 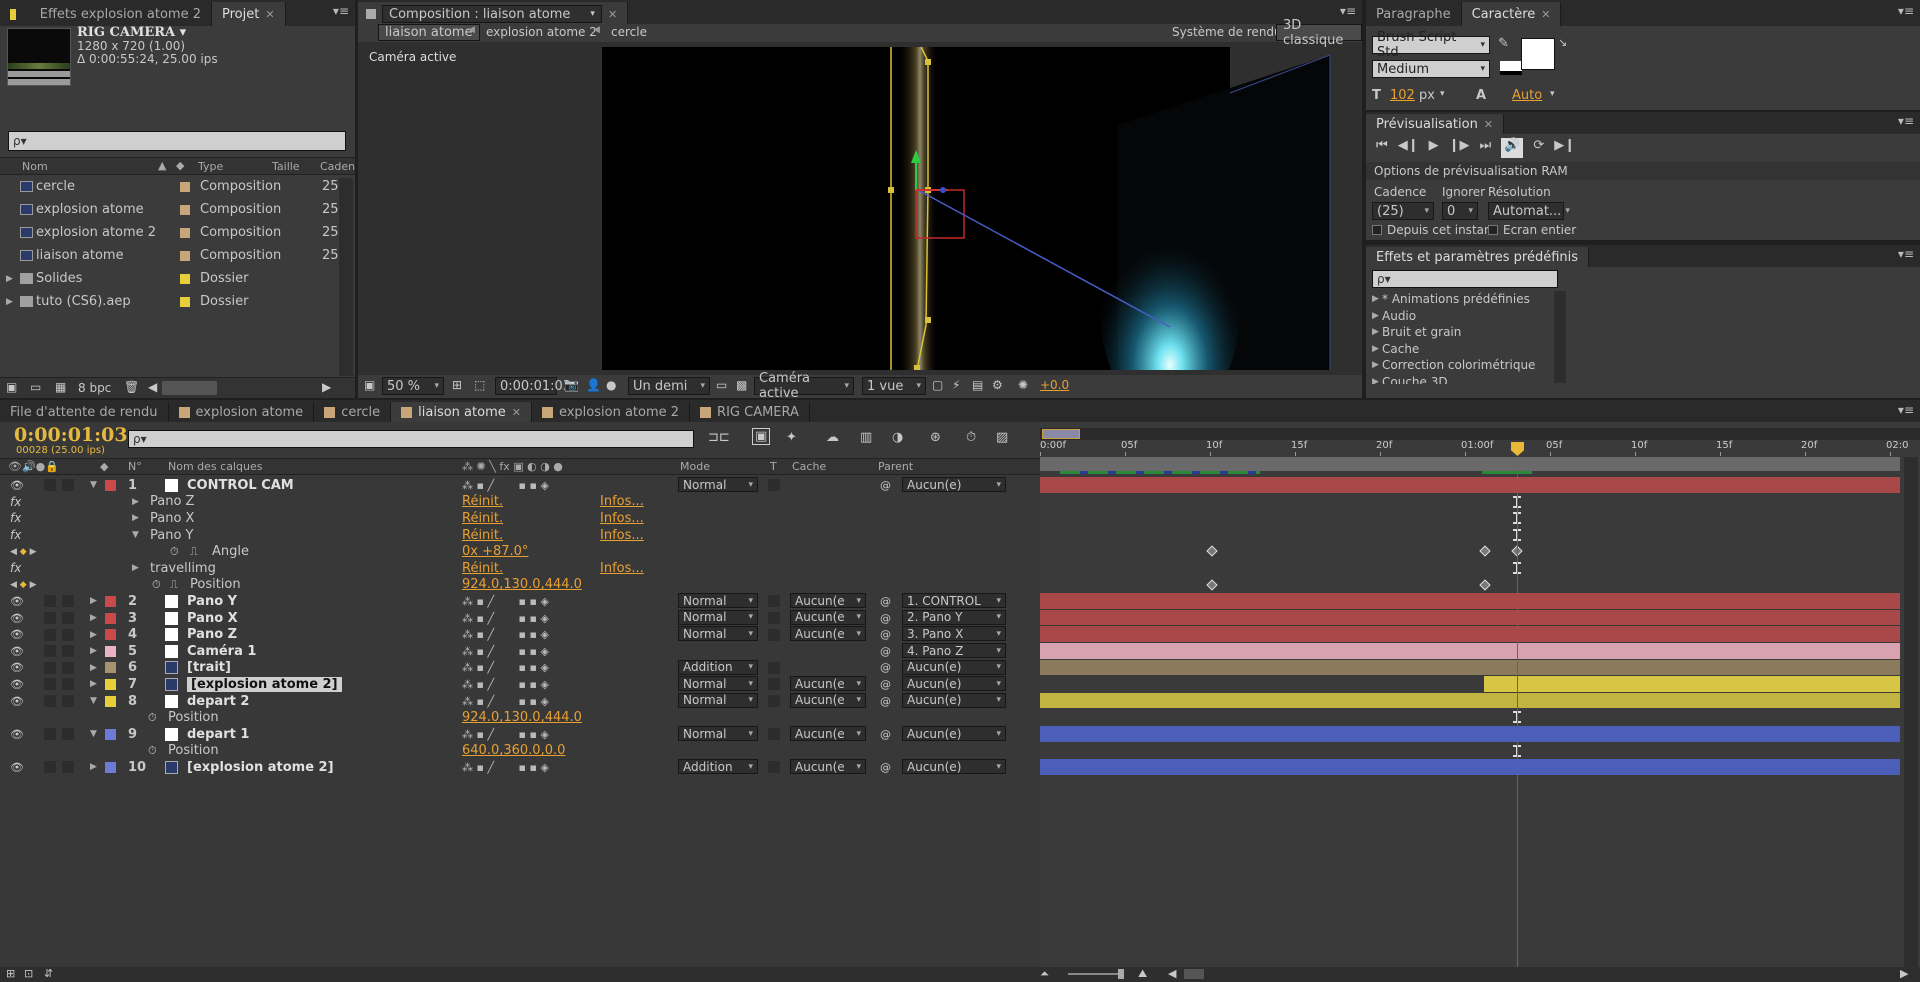 I want to click on last-frame-icon: ⏭, so click(x=1485, y=148).